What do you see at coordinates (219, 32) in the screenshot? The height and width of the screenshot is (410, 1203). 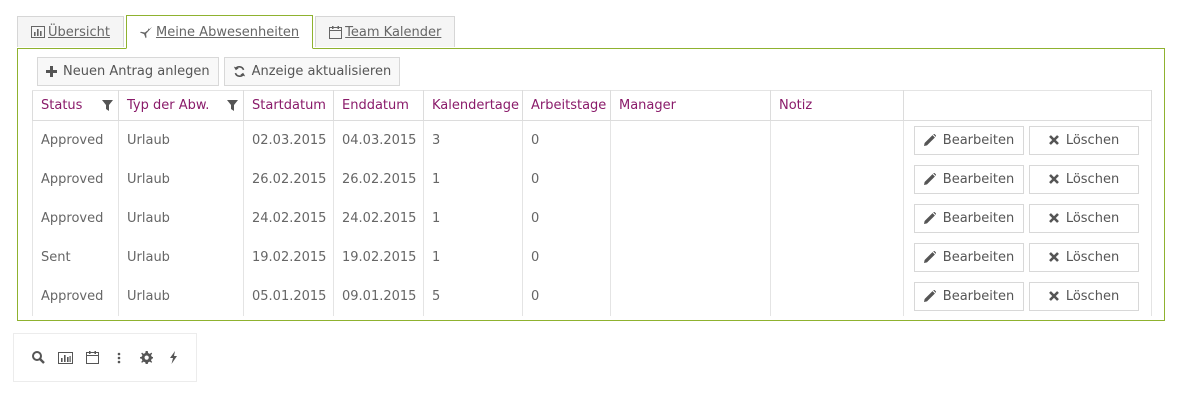 I see `tab-meine-abwesenheiten: Meine Abwesenheiten` at bounding box center [219, 32].